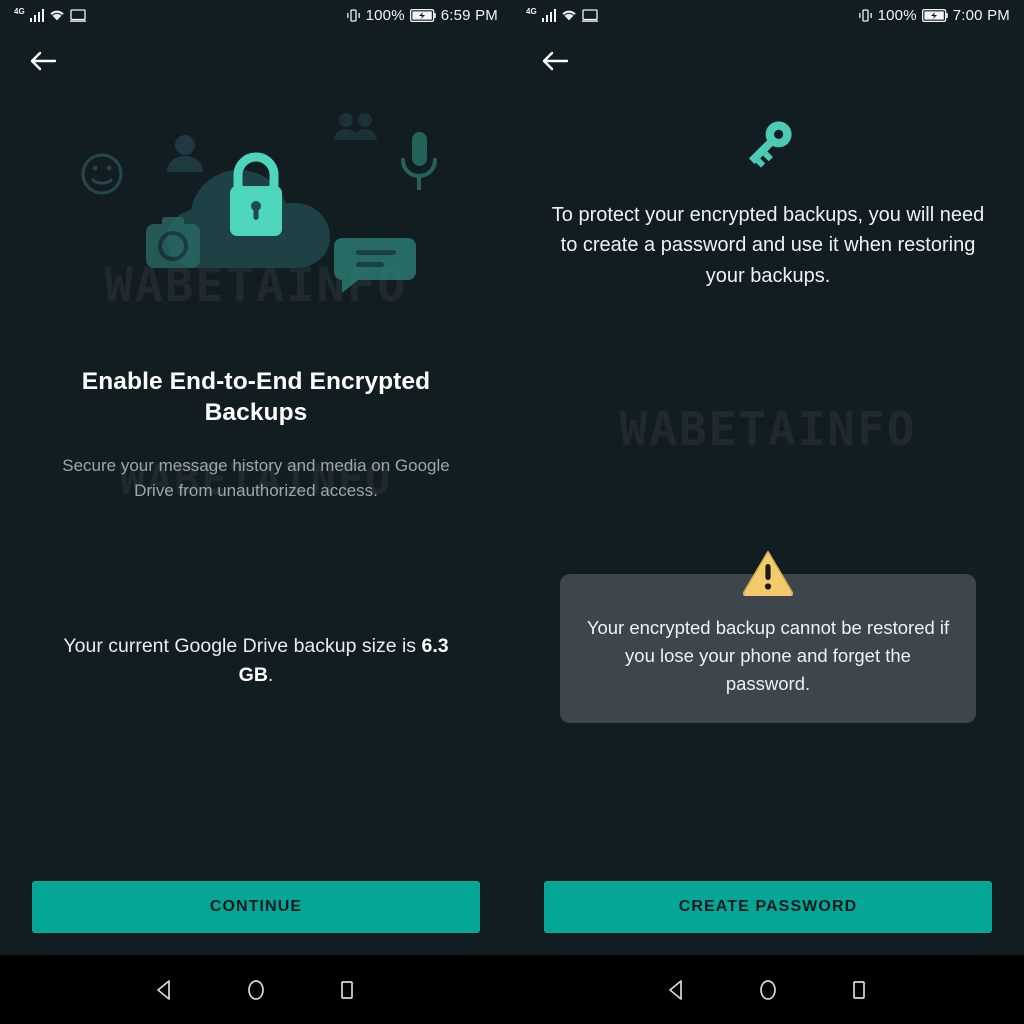 This screenshot has height=1024, width=1024. What do you see at coordinates (768, 15) in the screenshot?
I see `status-bar-right: 4G 100% 7:00 PM` at bounding box center [768, 15].